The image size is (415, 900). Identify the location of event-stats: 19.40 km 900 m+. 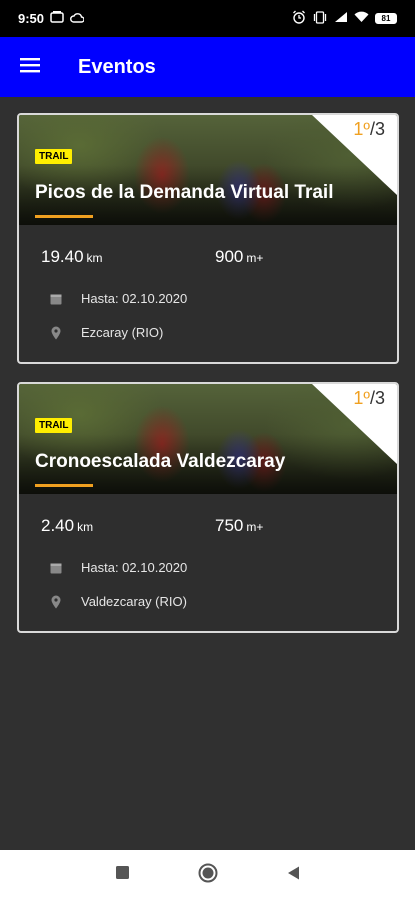
(208, 255).